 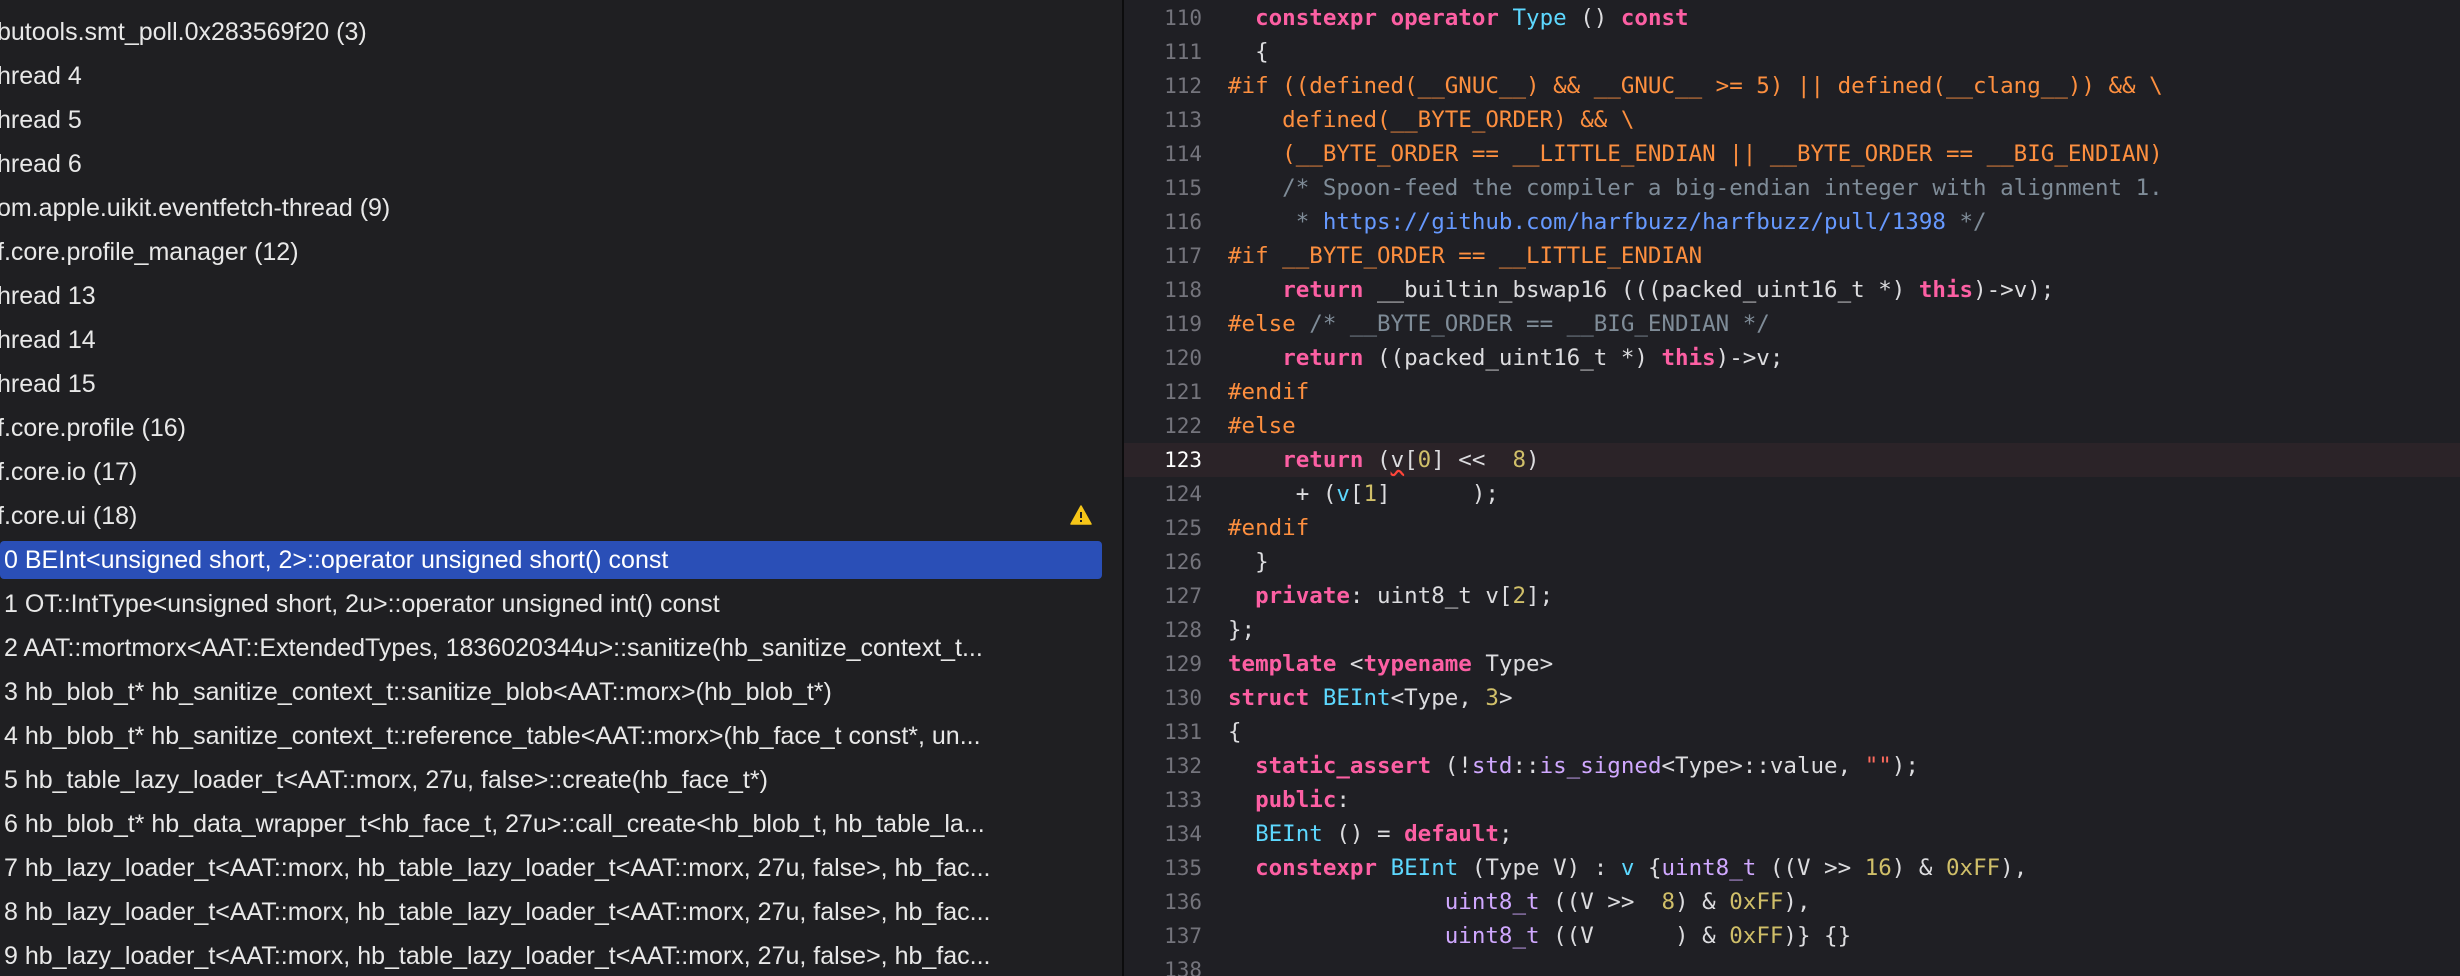 I want to click on line-number: 124, so click(x=1170, y=494).